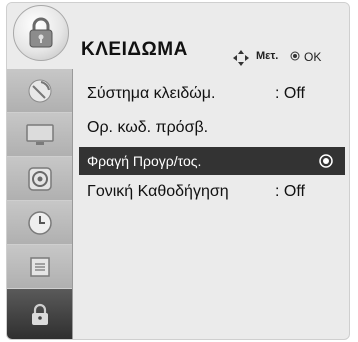 Image resolution: width=358 pixels, height=342 pixels. I want to click on menu-item-lock-system: Σύστημα κλειδώμ. : Off, so click(211, 94).